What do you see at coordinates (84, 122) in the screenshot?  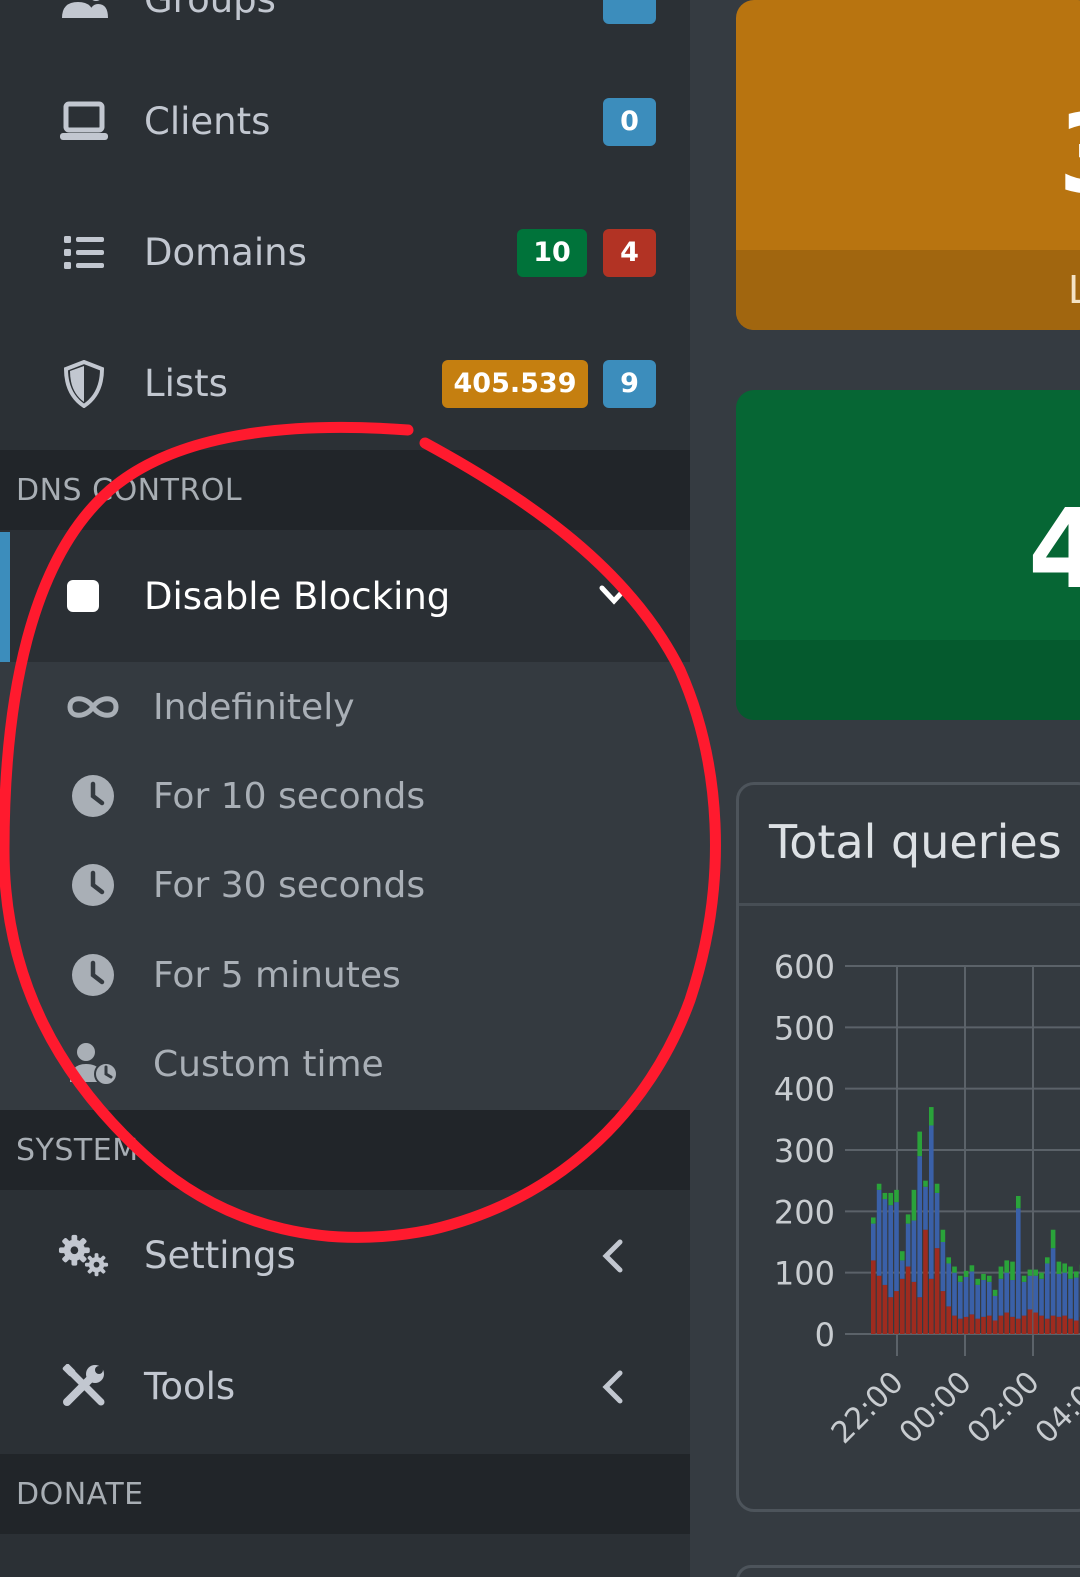 I see `laptop-icon` at bounding box center [84, 122].